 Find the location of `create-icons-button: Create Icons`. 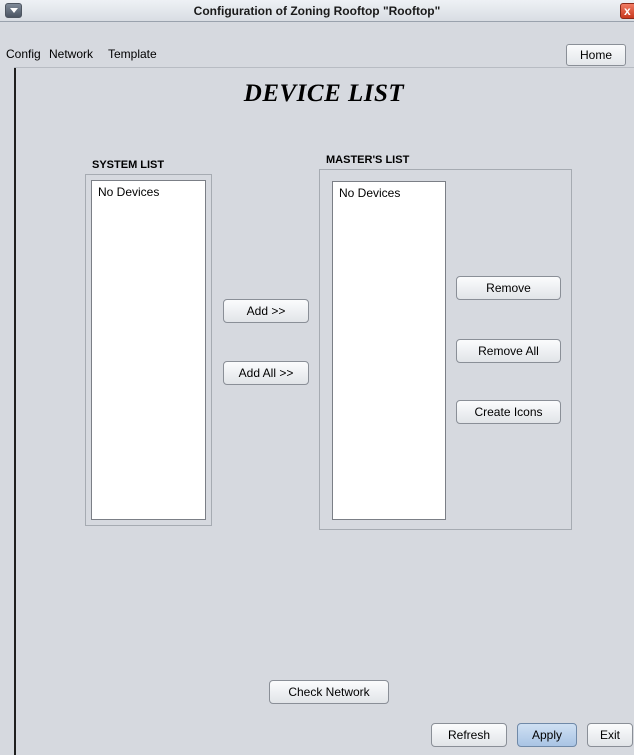

create-icons-button: Create Icons is located at coordinates (508, 412).